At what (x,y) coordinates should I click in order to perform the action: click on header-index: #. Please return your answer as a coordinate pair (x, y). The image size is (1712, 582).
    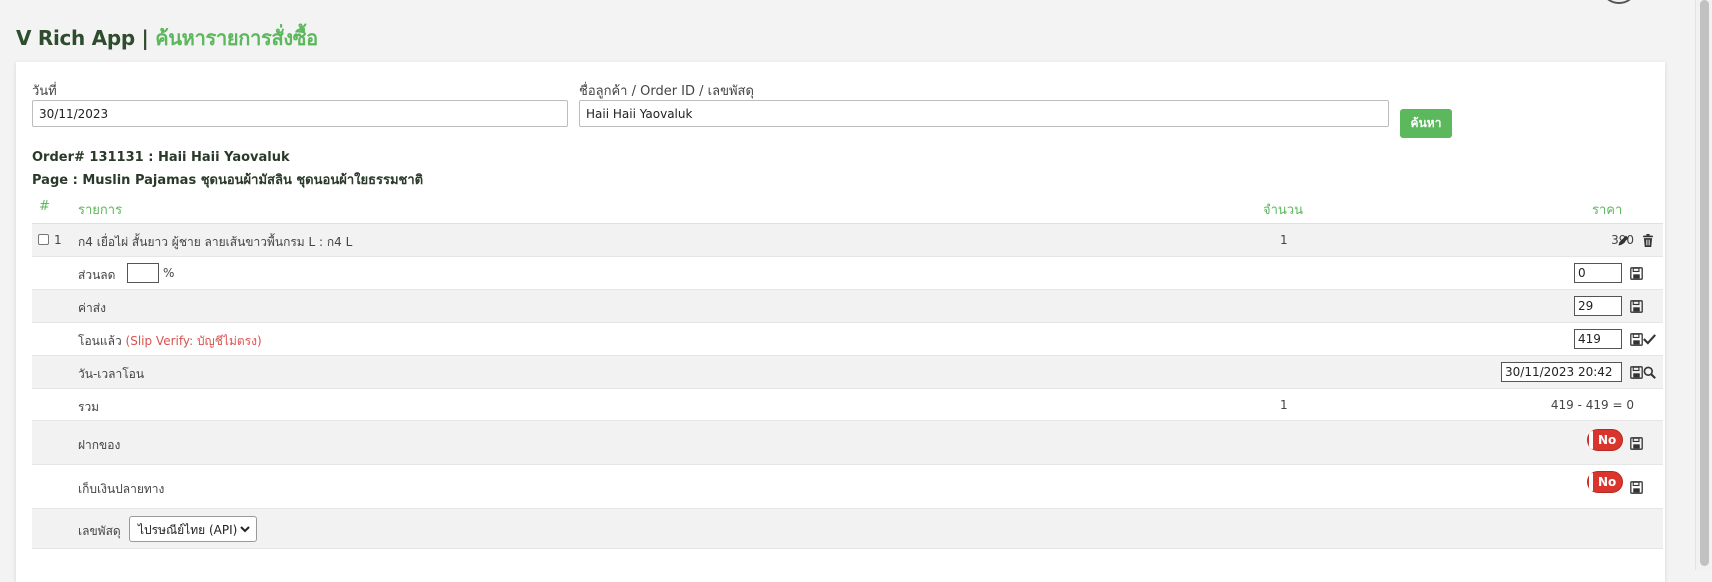
    Looking at the image, I should click on (44, 206).